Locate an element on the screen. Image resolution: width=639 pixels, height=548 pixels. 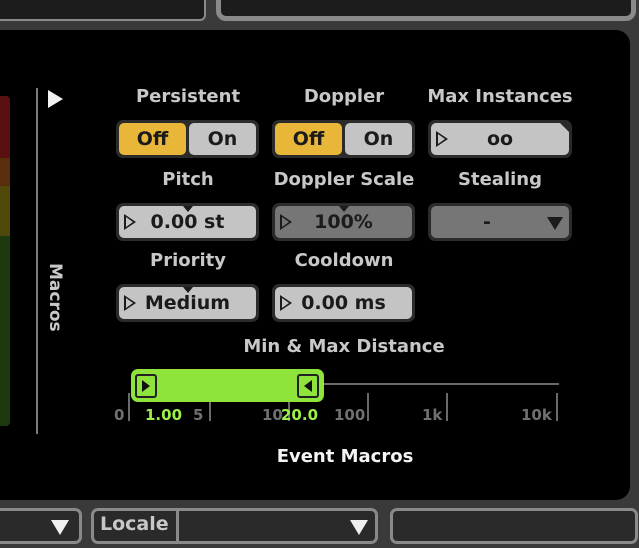
cooldown-label: Cooldown is located at coordinates (344, 260).